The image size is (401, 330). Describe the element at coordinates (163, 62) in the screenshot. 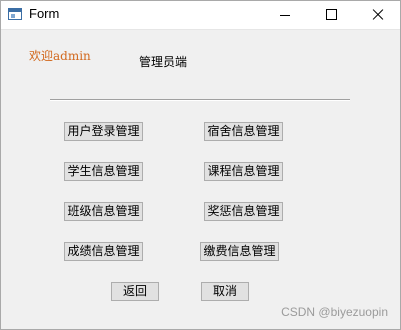

I see `role-label: 管理员端` at that location.